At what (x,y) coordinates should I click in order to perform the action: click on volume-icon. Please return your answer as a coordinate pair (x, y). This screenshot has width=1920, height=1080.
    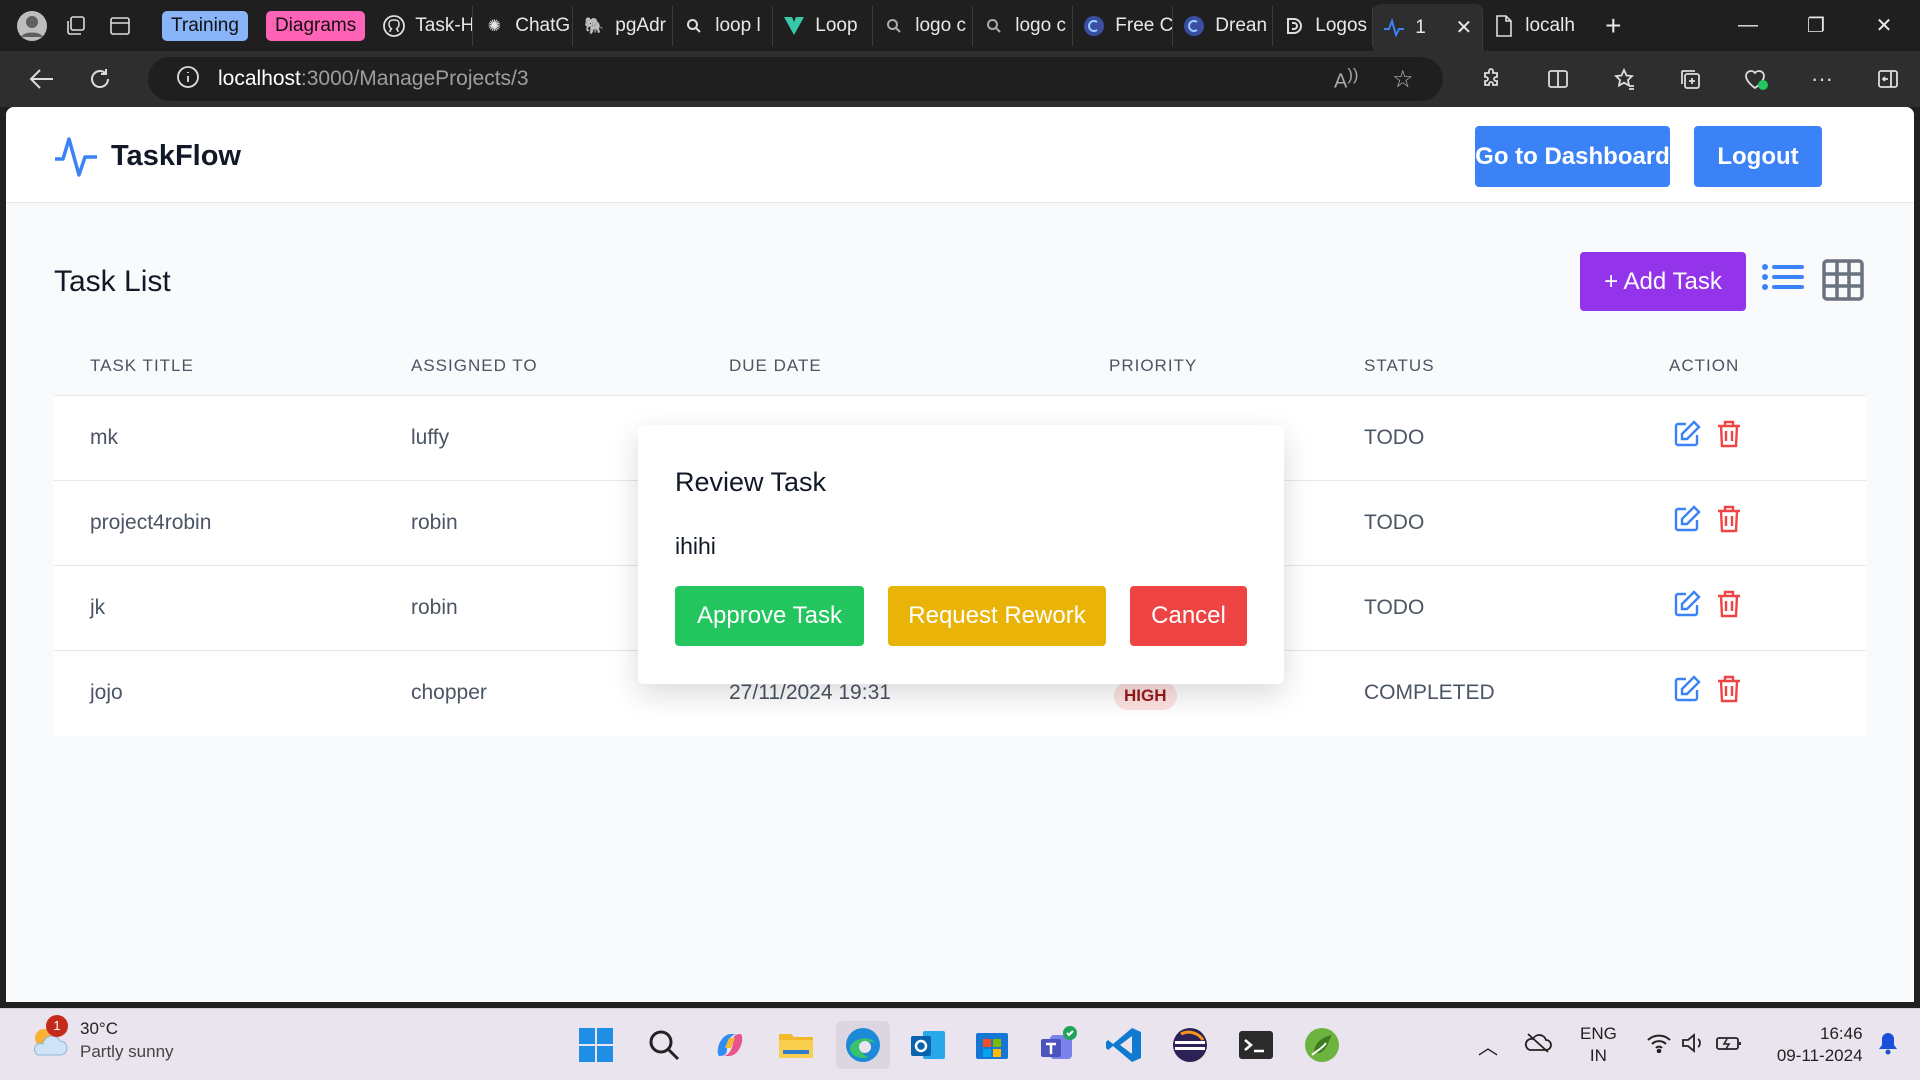
    Looking at the image, I should click on (1693, 1045).